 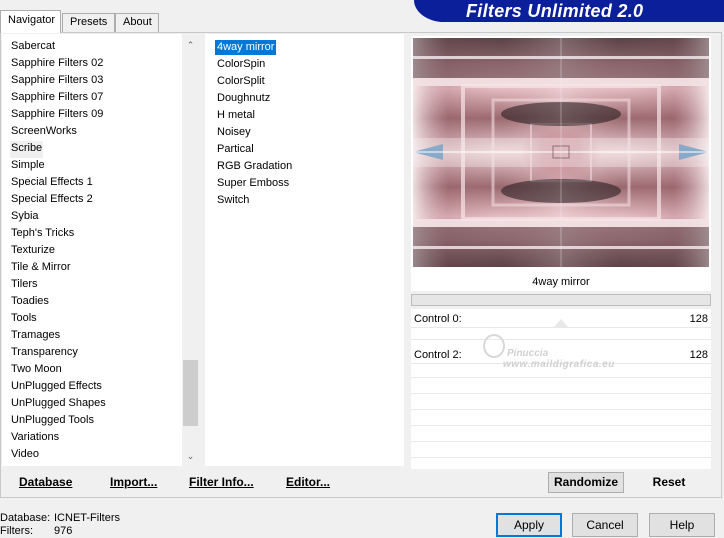 I want to click on category-item: UnPlugged Shapes, so click(x=58, y=404).